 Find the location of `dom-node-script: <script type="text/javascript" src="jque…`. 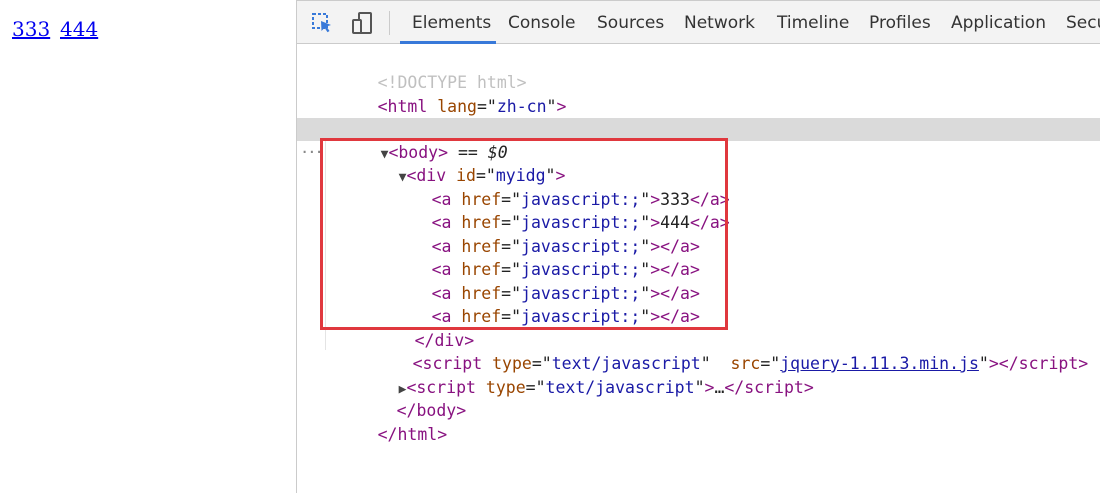

dom-node-script: <script type="text/javascript" src="jque… is located at coordinates (698, 351).